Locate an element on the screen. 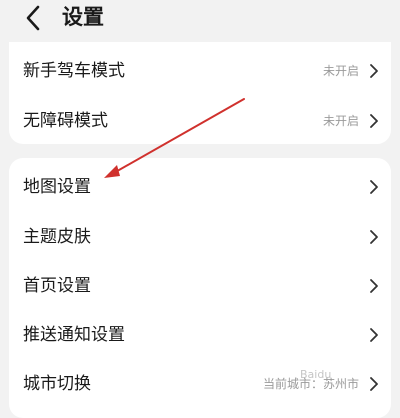  setting-row-accessibility-mode: 无障碍模式 未开启 is located at coordinates (200, 120).